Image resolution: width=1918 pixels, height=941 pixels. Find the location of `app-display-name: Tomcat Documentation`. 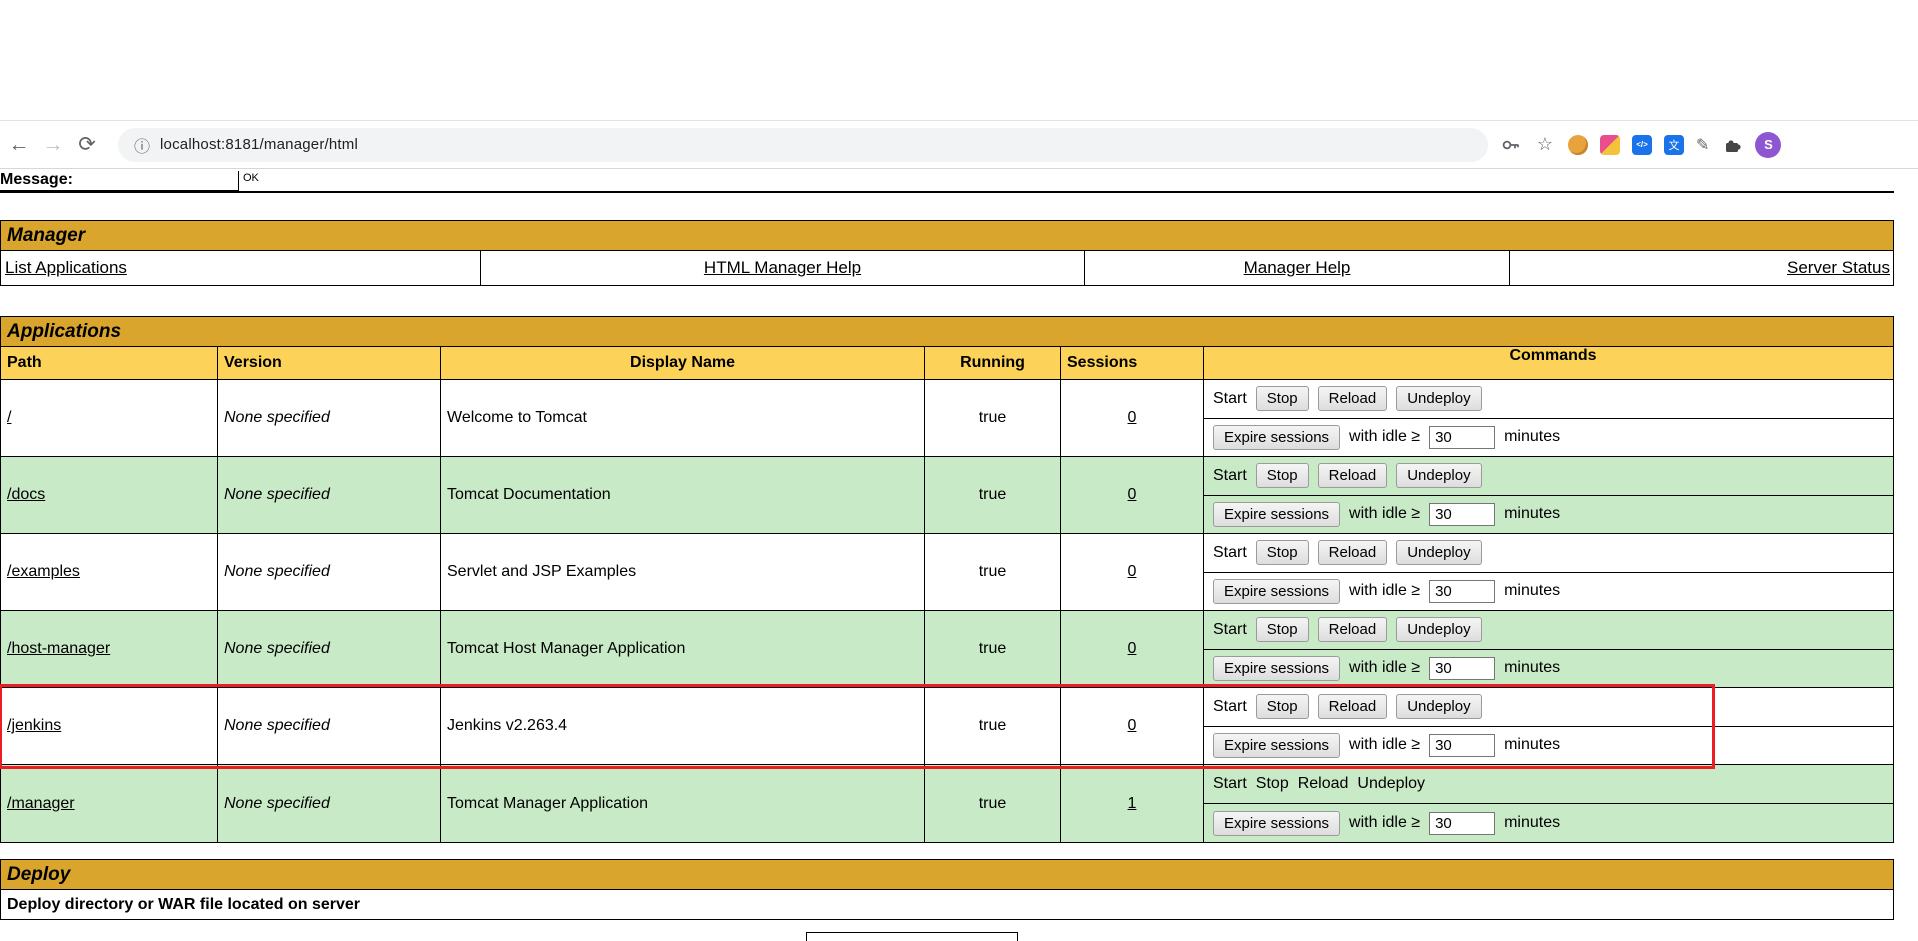

app-display-name: Tomcat Documentation is located at coordinates (529, 494).